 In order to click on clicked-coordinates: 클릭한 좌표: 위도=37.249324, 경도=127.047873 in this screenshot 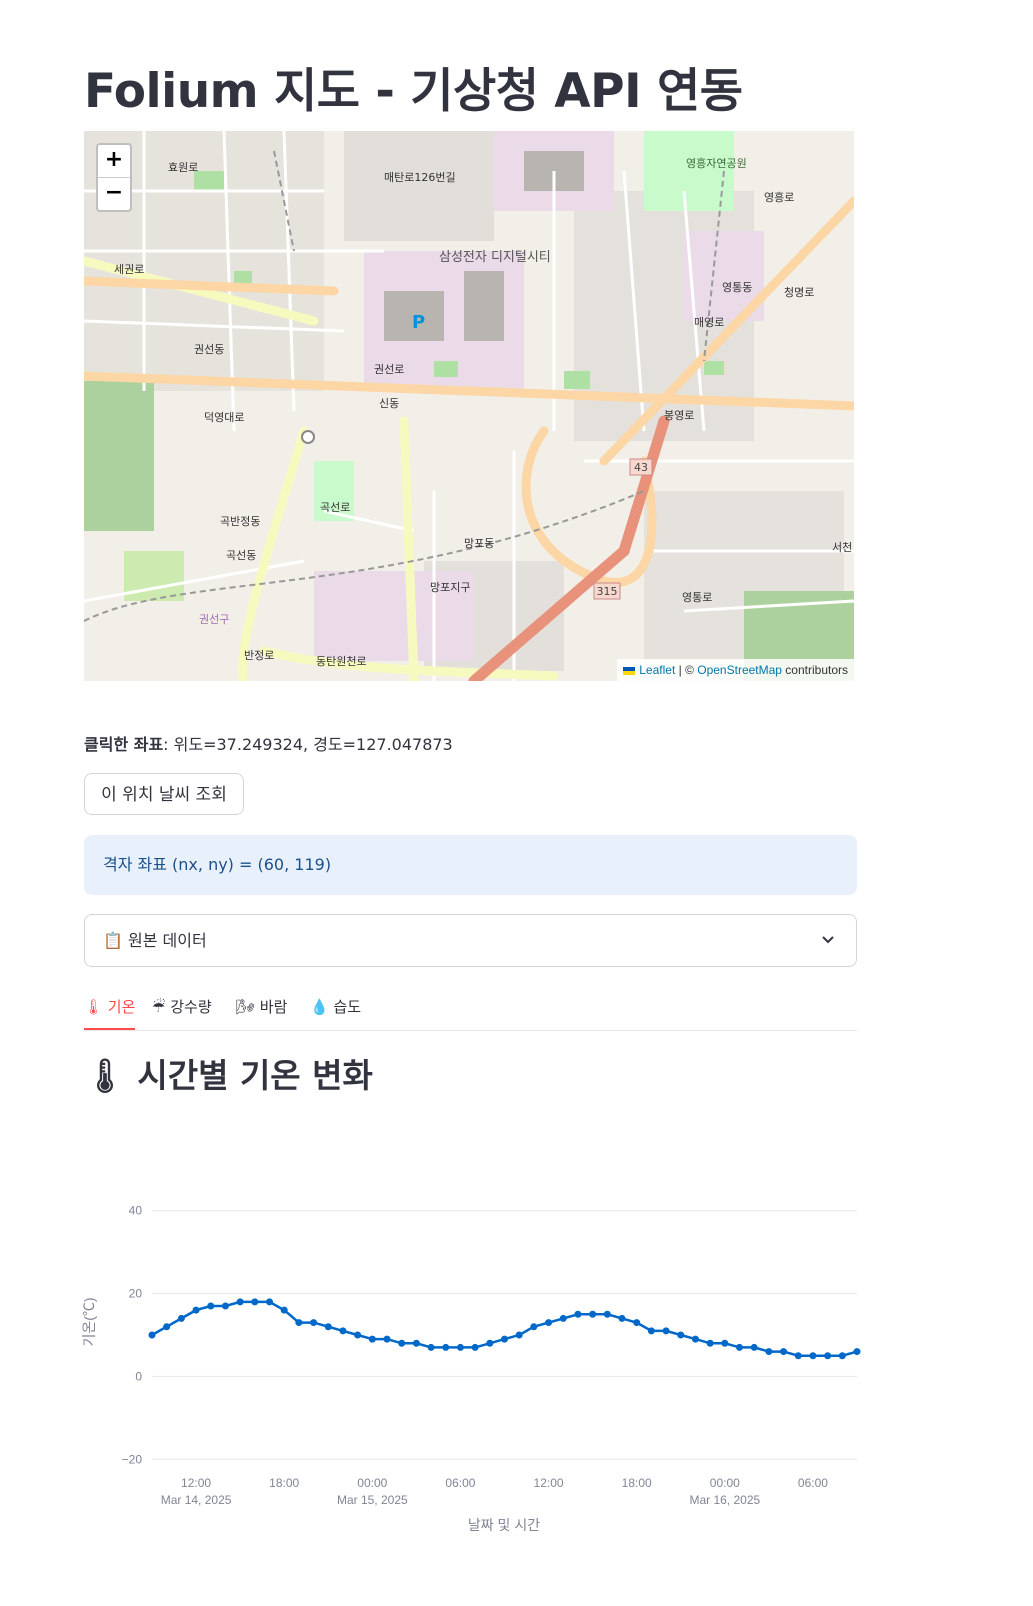, I will do `click(268, 743)`.